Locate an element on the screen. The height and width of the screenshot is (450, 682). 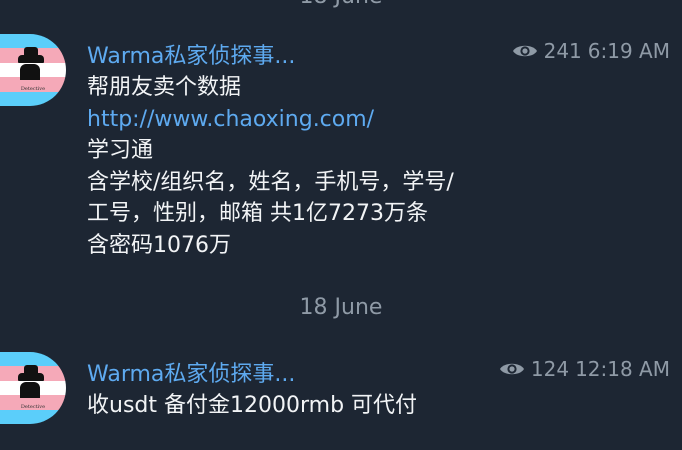
message-text: 收usdt 备付金12000rmb 可代付 is located at coordinates (367, 406).